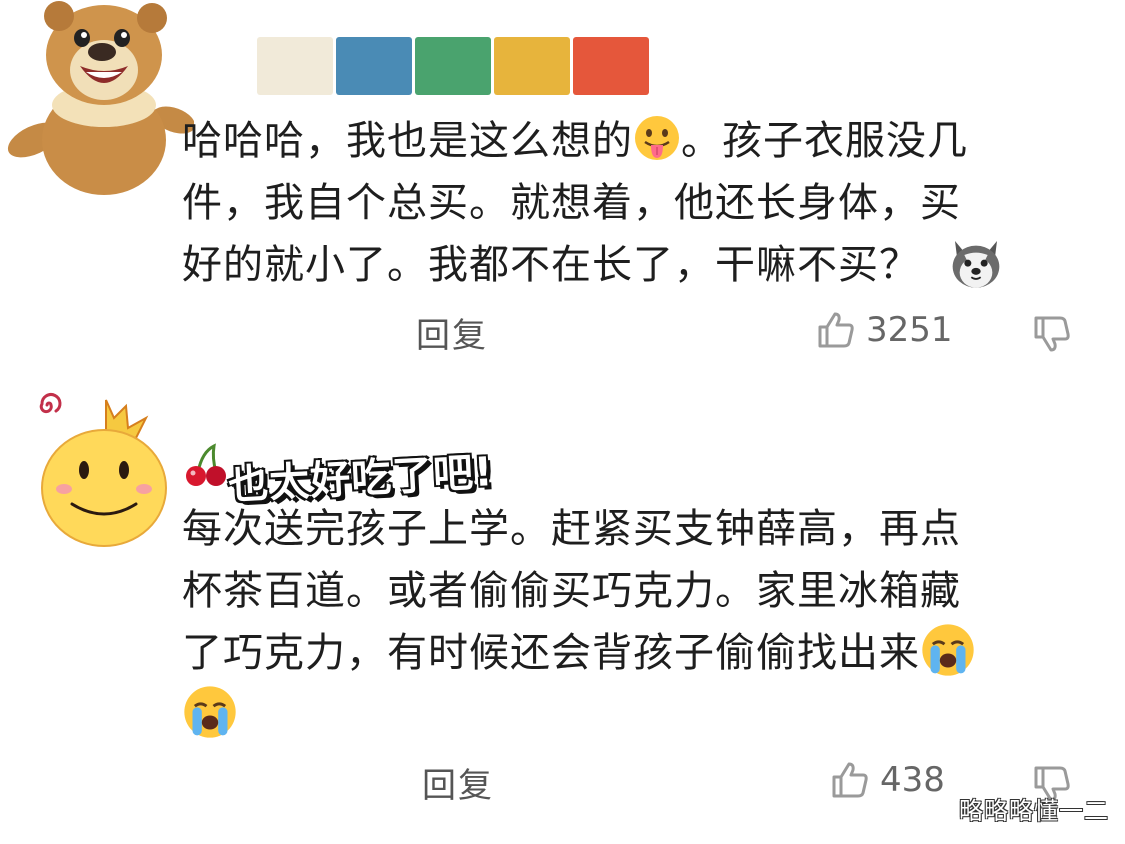  Describe the element at coordinates (571, 529) in the screenshot. I see `comment-line: 每次送完孩子上学。赶紧买支钟薛高，再点` at that location.